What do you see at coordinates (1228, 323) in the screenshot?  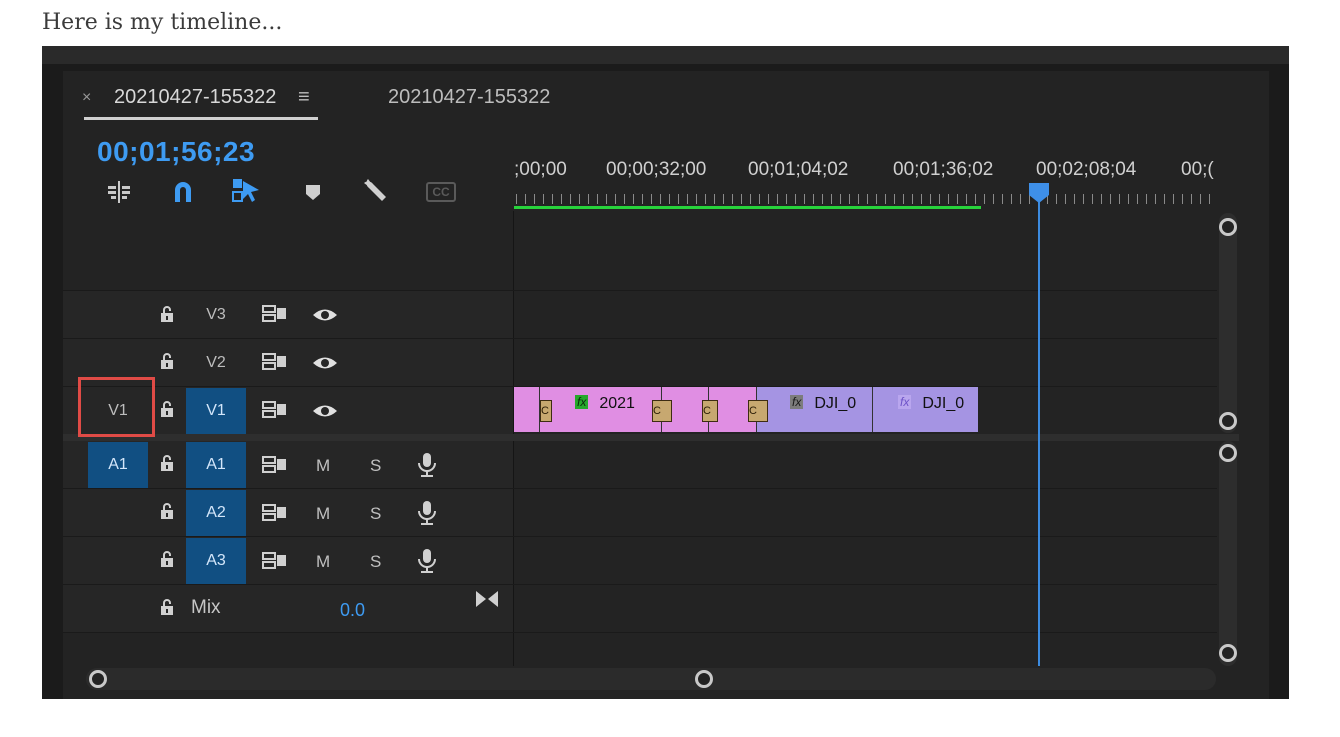 I see `video-vertical-scrollbar` at bounding box center [1228, 323].